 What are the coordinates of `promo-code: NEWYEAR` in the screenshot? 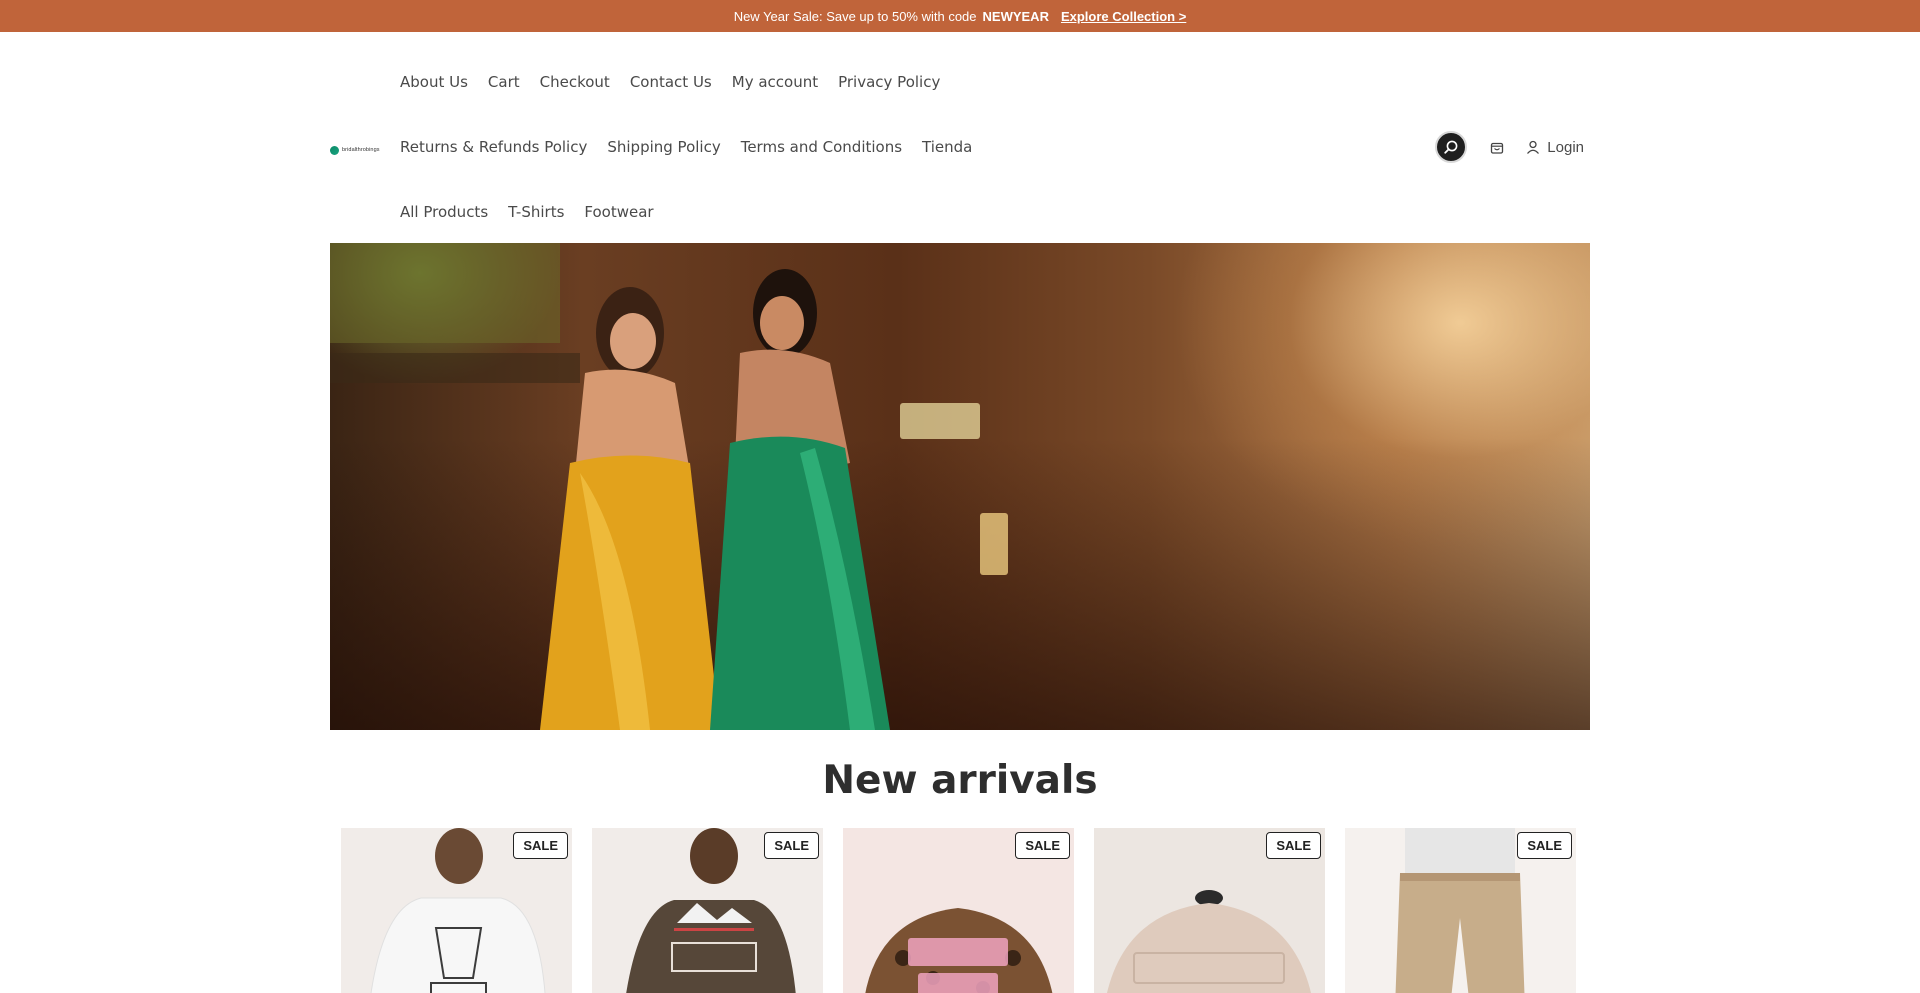 It's located at (1015, 16).